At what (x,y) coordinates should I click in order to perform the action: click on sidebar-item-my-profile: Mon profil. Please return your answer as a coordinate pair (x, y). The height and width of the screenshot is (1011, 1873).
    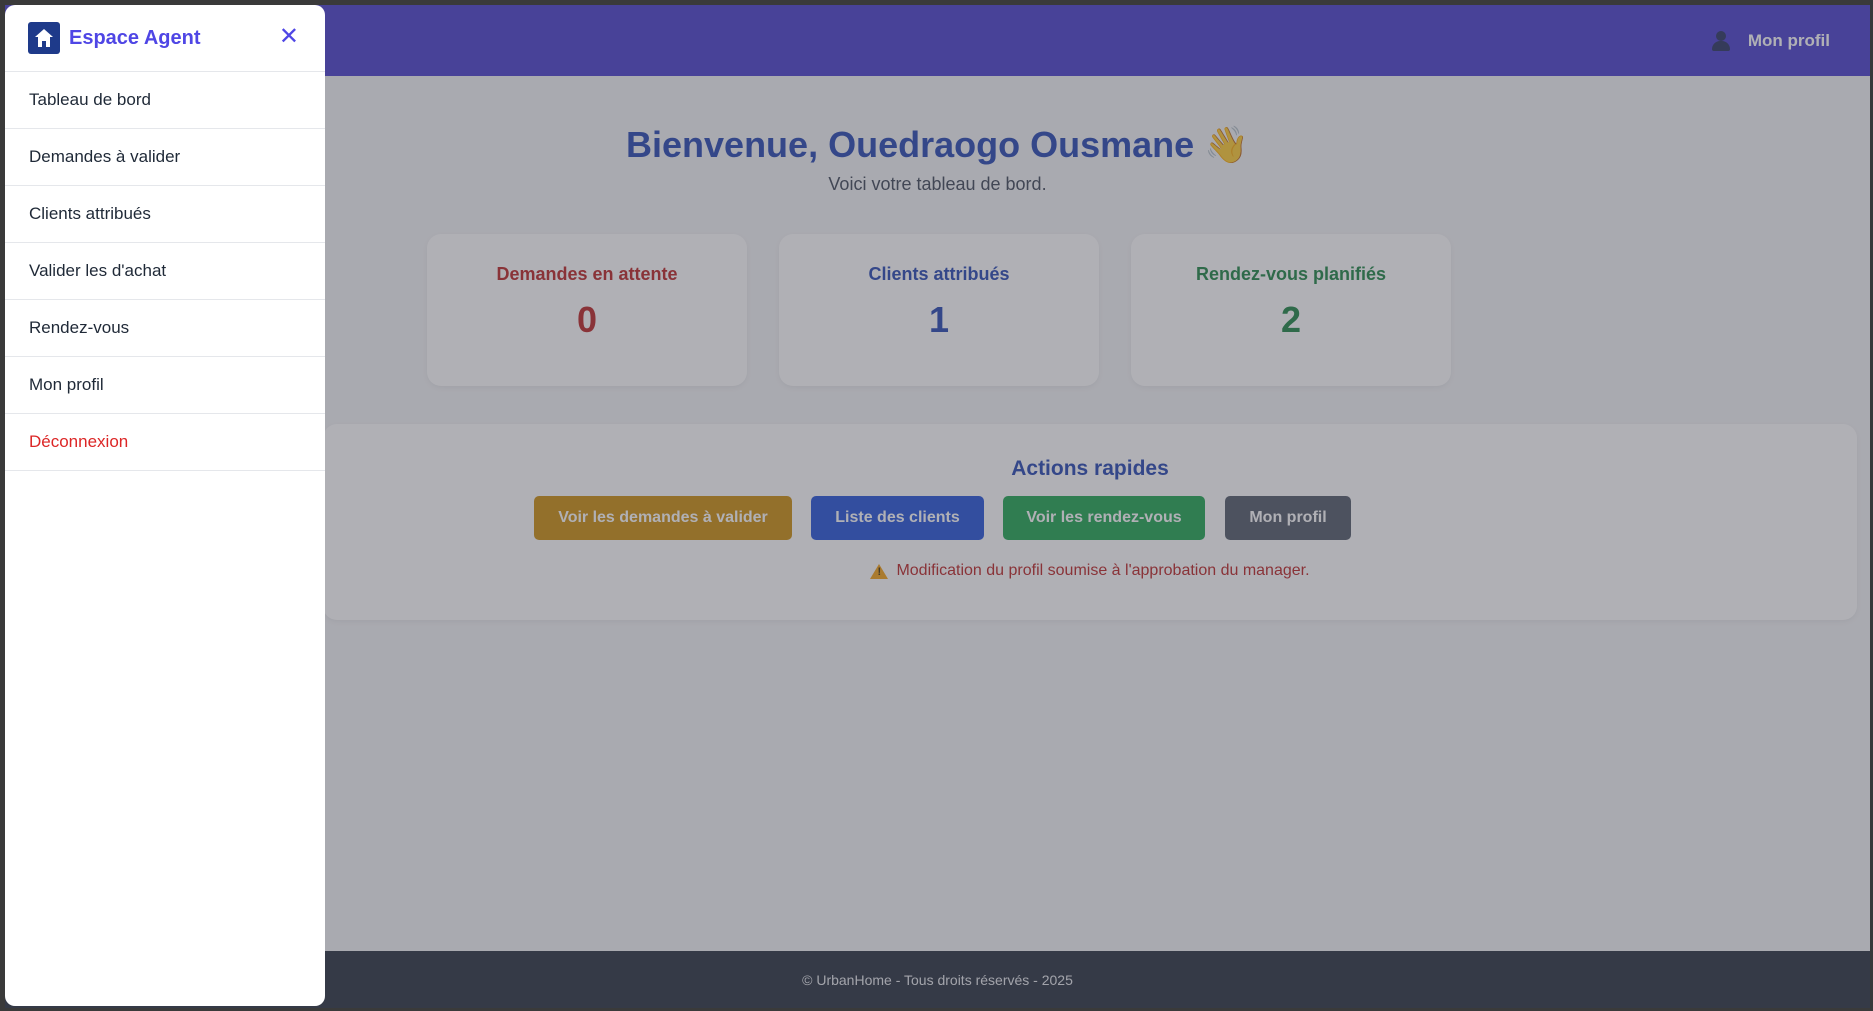
    Looking at the image, I should click on (165, 385).